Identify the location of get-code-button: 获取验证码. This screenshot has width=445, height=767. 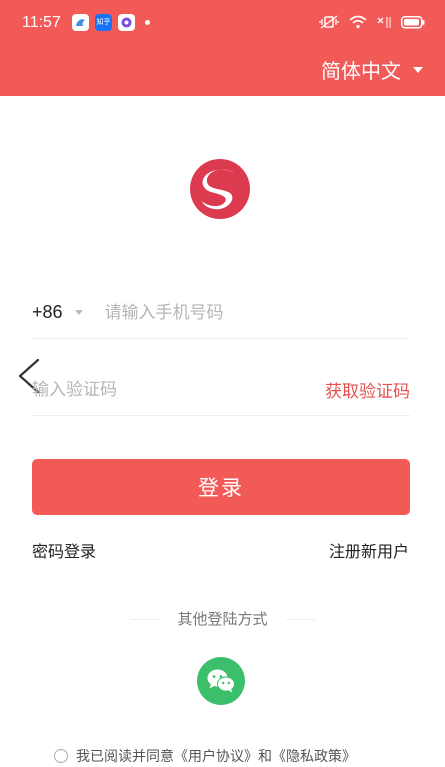
(367, 389).